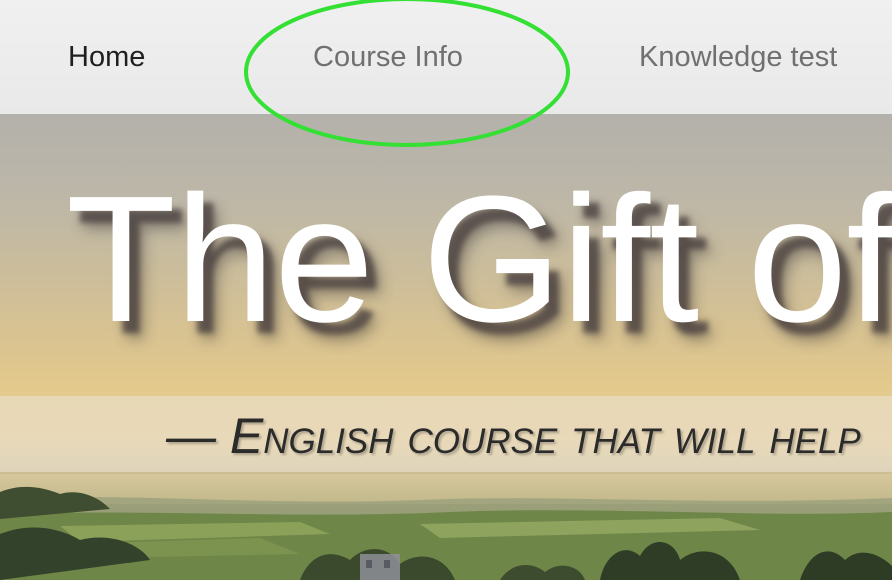 Image resolution: width=892 pixels, height=580 pixels. What do you see at coordinates (106, 57) in the screenshot?
I see `nav-item-home: Home` at bounding box center [106, 57].